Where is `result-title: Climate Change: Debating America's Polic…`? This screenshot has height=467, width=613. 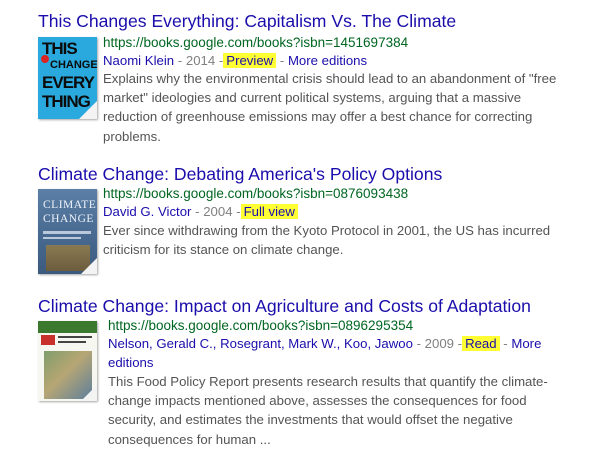 result-title: Climate Change: Debating America's Polic… is located at coordinates (240, 174).